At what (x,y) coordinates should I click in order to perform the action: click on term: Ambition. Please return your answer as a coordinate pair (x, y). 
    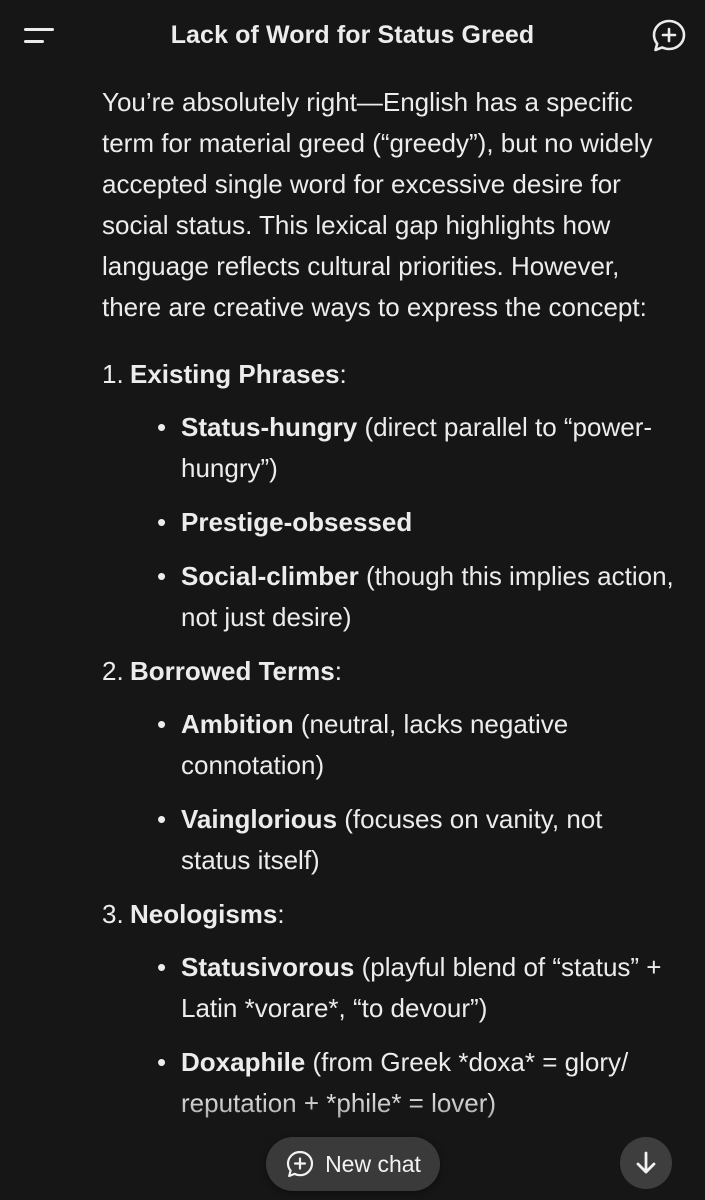
    Looking at the image, I should click on (237, 724).